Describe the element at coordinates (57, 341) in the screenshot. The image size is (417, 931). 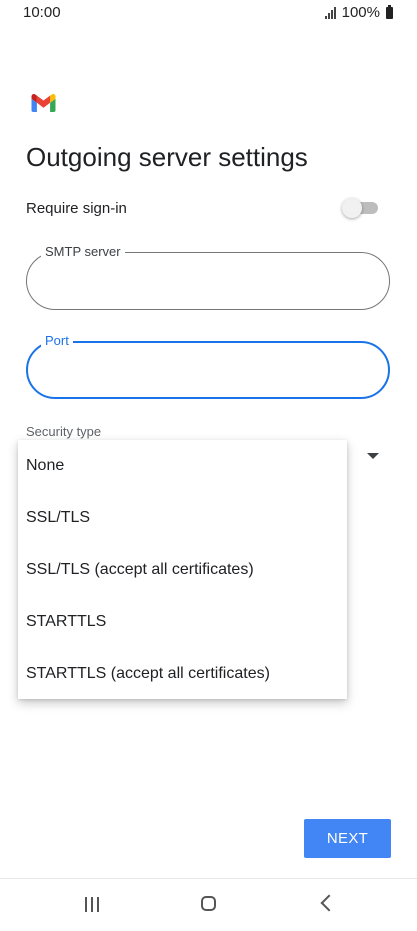
I see `port-label: Port` at that location.